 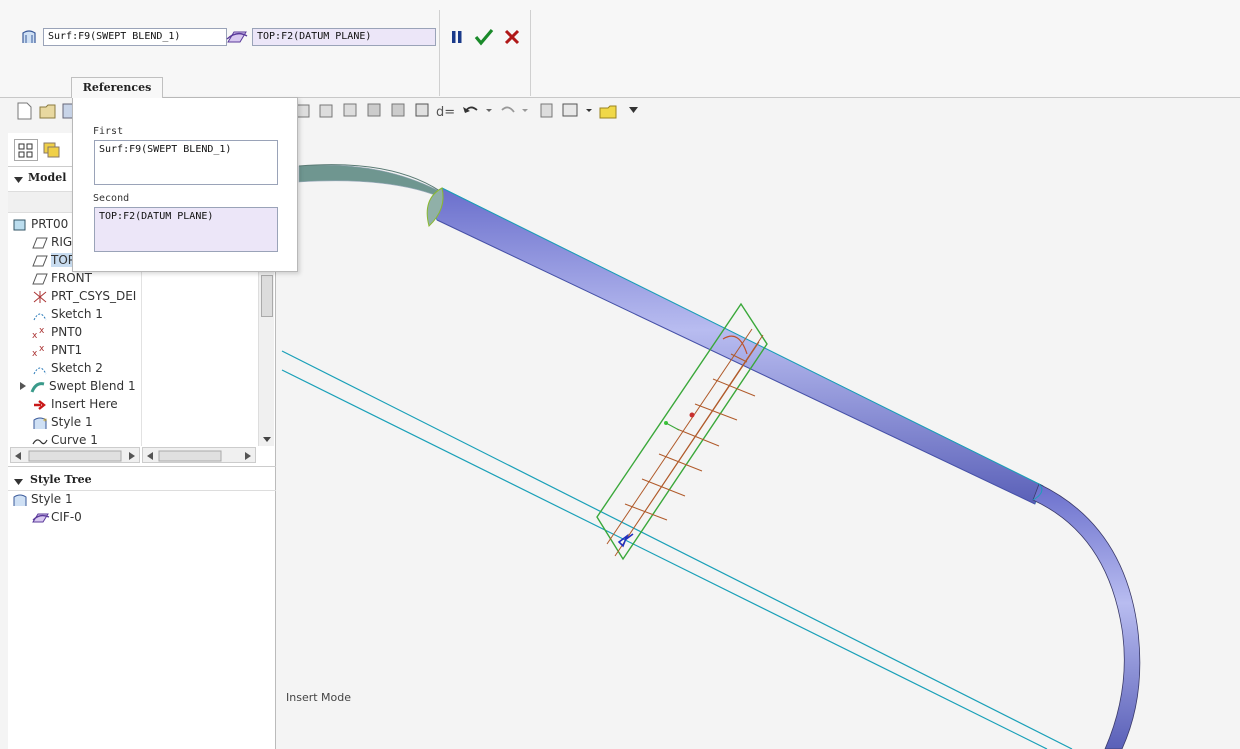 What do you see at coordinates (577, 110) in the screenshot?
I see `windows-icon` at bounding box center [577, 110].